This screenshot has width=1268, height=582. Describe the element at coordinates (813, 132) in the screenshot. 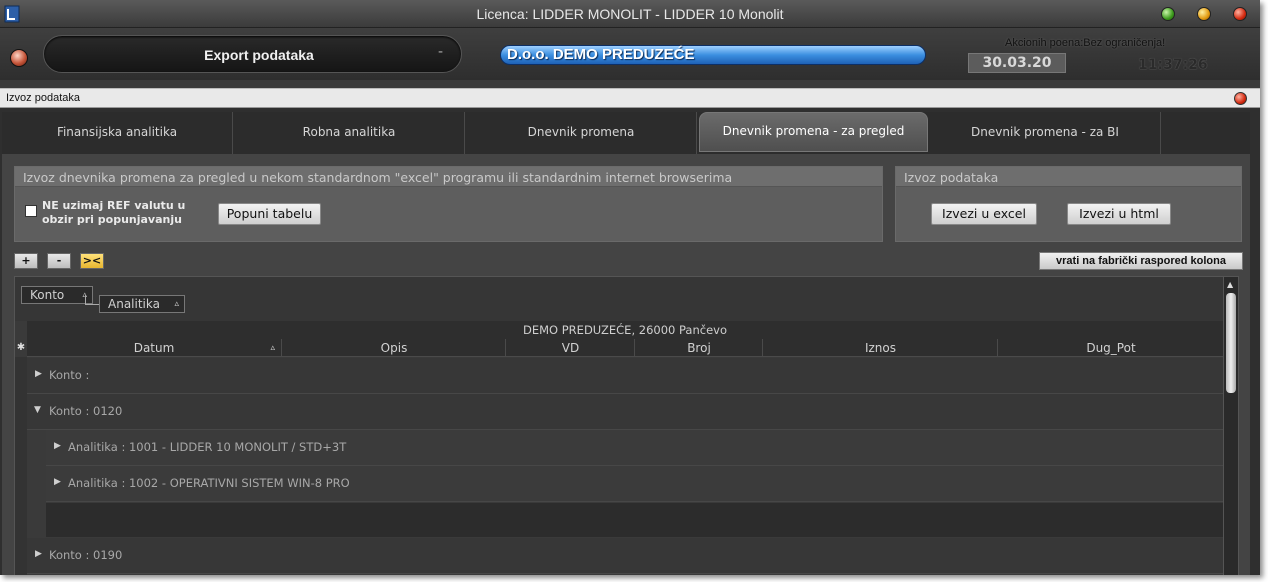

I see `tab-dnevnik-promena-za-pregled: Dnevnik promena - za pregled` at that location.